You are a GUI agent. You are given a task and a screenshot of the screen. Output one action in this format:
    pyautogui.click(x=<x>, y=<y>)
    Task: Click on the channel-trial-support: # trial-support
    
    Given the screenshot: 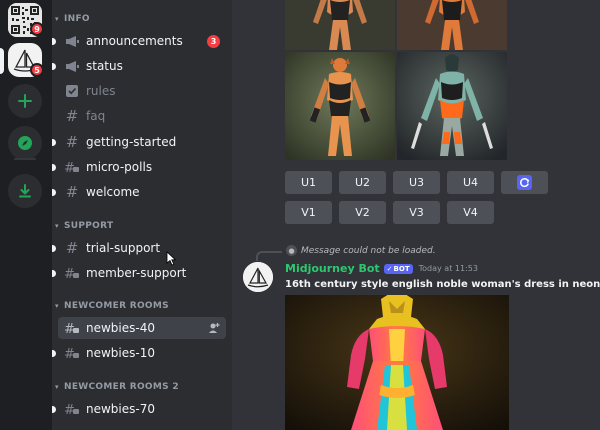 What is the action you would take?
    pyautogui.click(x=139, y=248)
    